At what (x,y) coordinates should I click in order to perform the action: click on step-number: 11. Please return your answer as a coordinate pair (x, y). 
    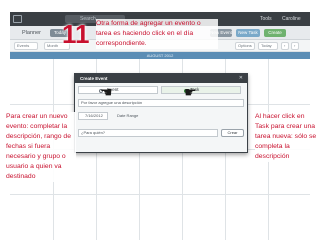
    Looking at the image, I should click on (76, 34).